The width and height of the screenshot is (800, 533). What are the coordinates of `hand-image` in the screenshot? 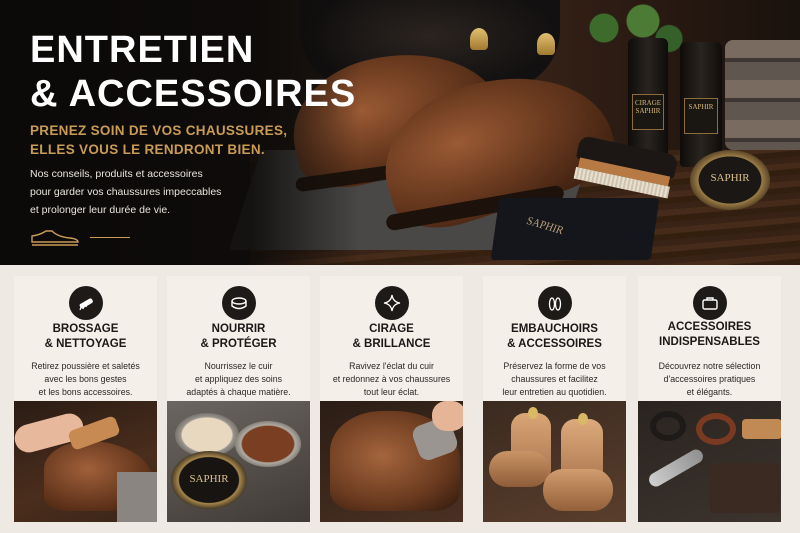 It's located at (447, 416).